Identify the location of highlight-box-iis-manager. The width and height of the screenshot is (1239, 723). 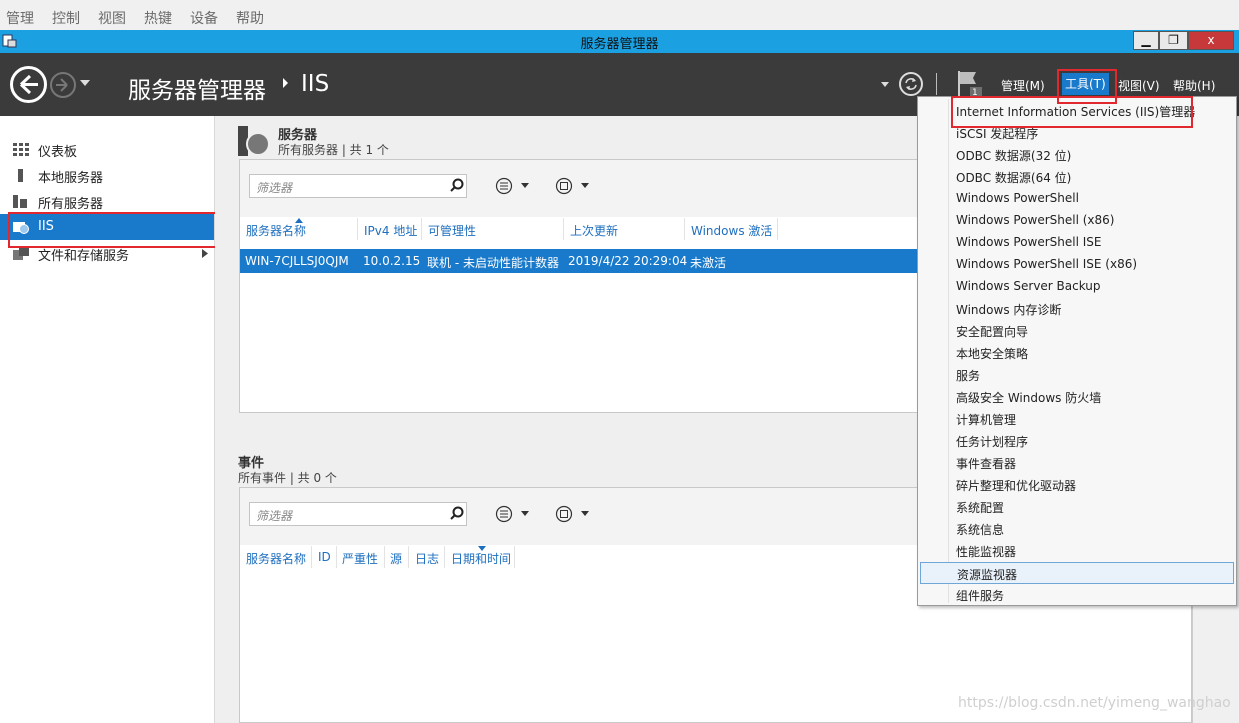
(1072, 112).